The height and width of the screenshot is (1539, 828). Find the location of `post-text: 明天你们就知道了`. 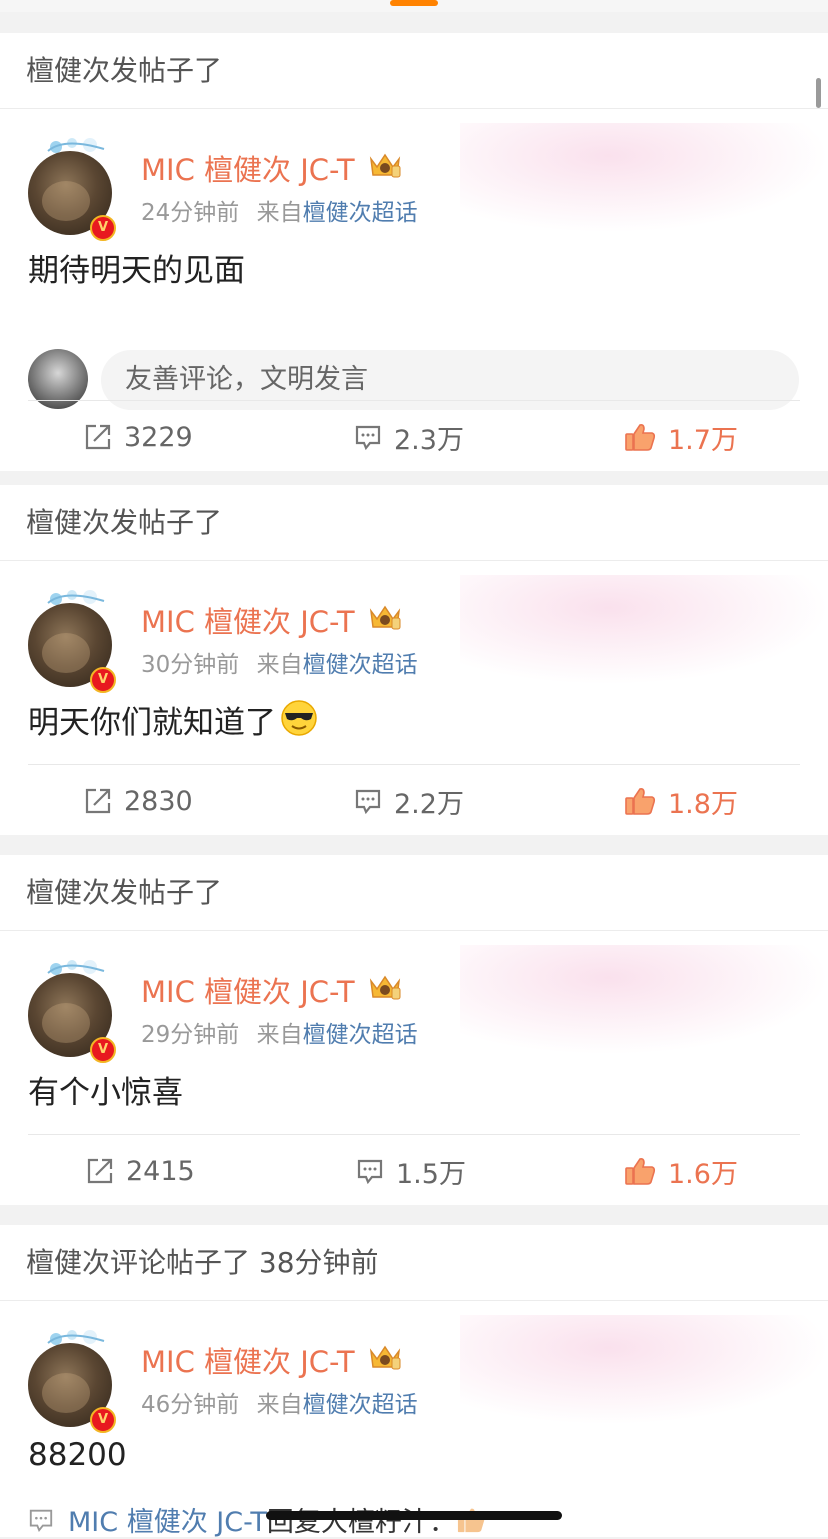

post-text: 明天你们就知道了 is located at coordinates (152, 723).